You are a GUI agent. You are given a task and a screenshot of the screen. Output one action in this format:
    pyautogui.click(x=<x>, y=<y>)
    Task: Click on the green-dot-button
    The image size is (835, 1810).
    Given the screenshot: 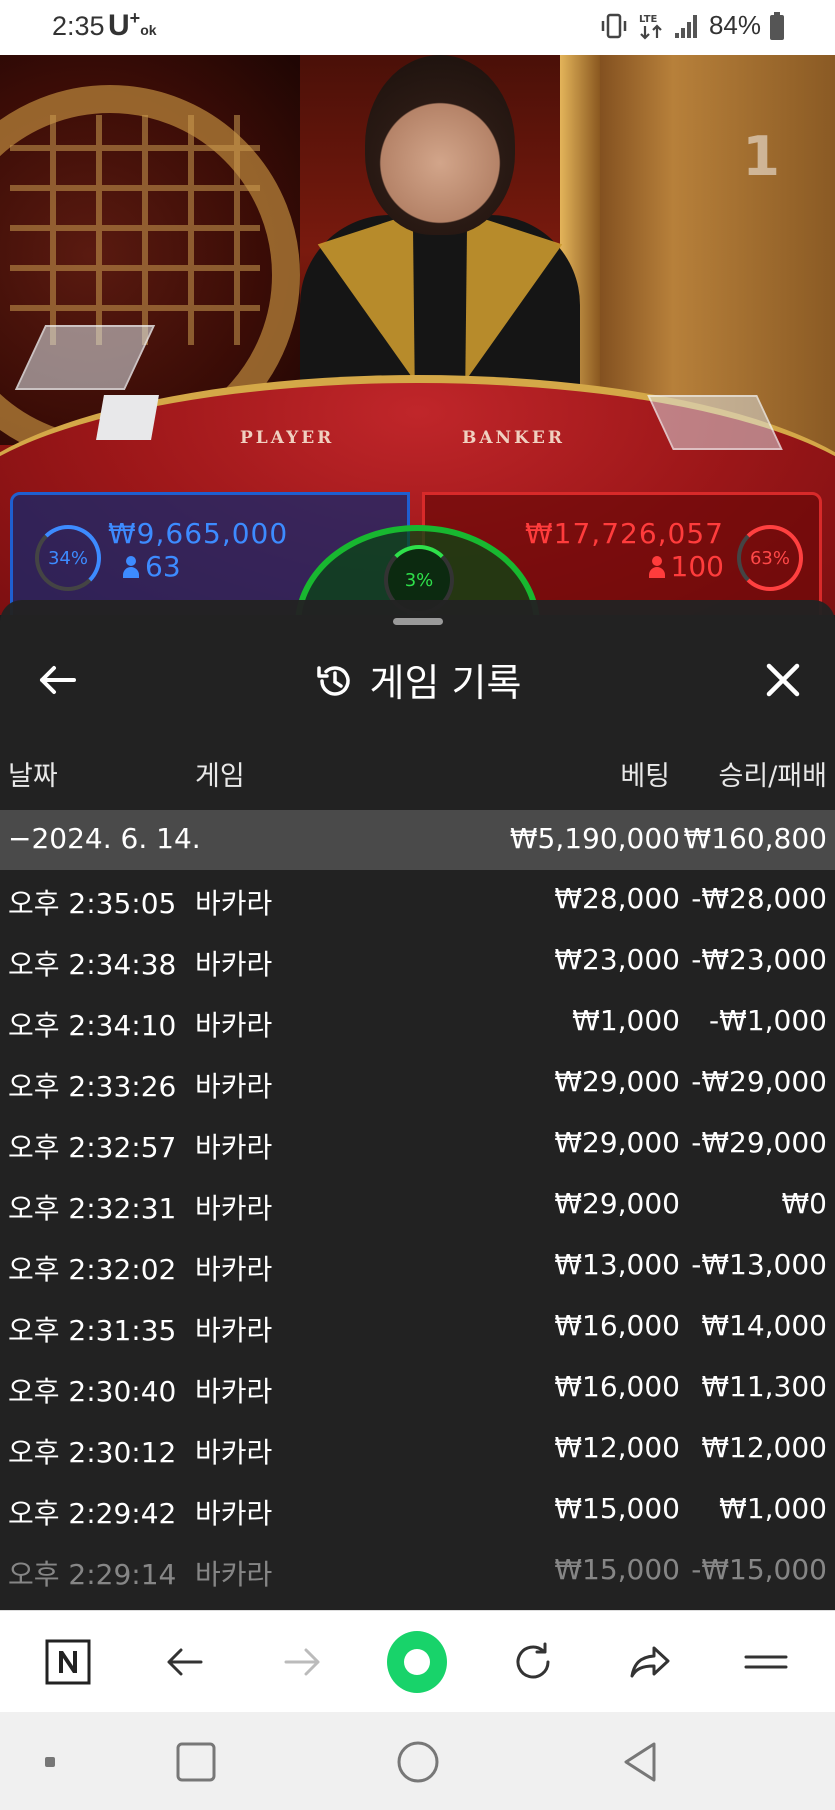 What is the action you would take?
    pyautogui.click(x=417, y=1662)
    